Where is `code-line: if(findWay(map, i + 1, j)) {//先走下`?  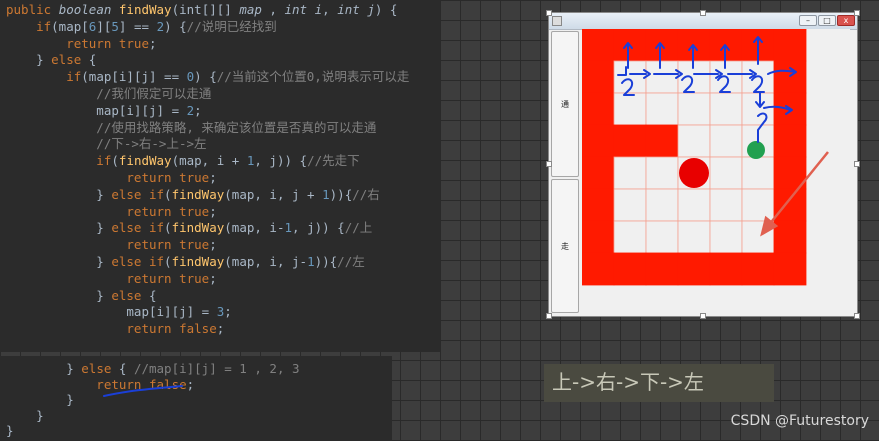
code-line: if(findWay(map, i + 1, j)) {//先走下 is located at coordinates (183, 161).